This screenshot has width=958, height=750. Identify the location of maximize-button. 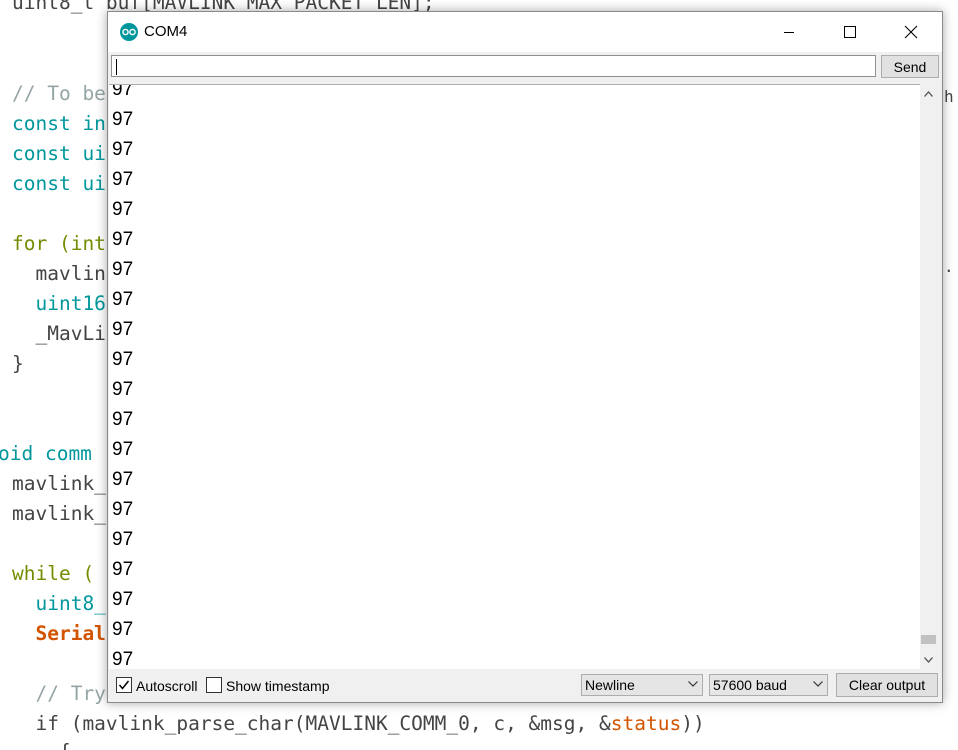
(850, 32).